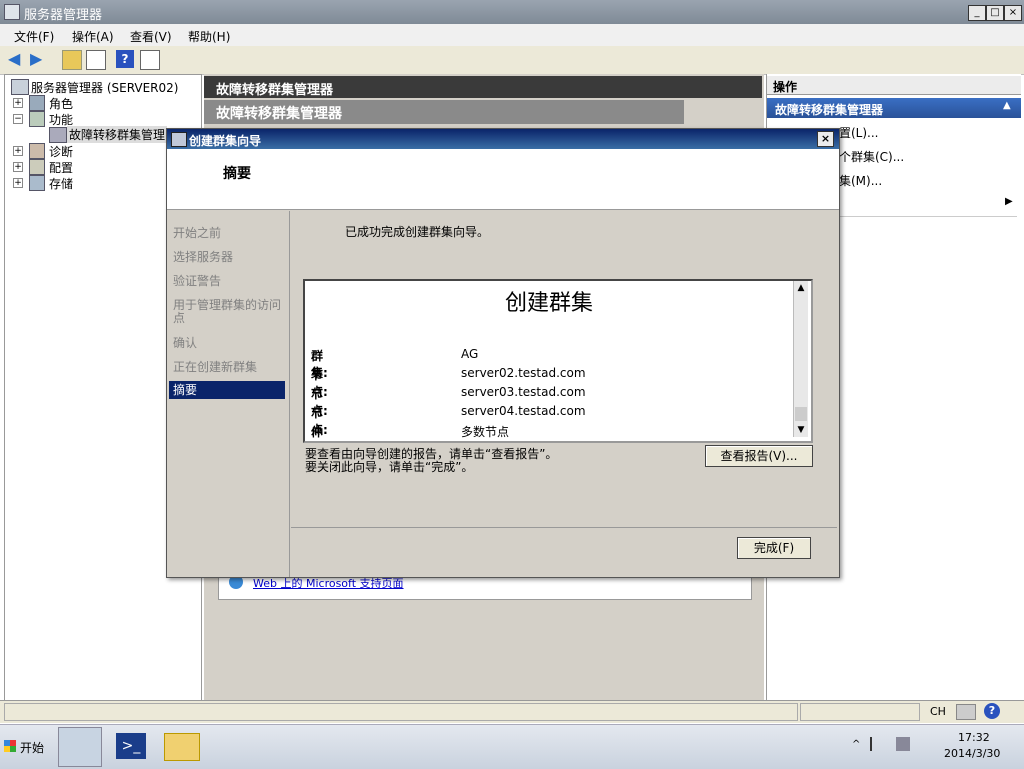 This screenshot has width=1024, height=769. Describe the element at coordinates (32, 748) in the screenshot. I see `start-label: 开始` at that location.